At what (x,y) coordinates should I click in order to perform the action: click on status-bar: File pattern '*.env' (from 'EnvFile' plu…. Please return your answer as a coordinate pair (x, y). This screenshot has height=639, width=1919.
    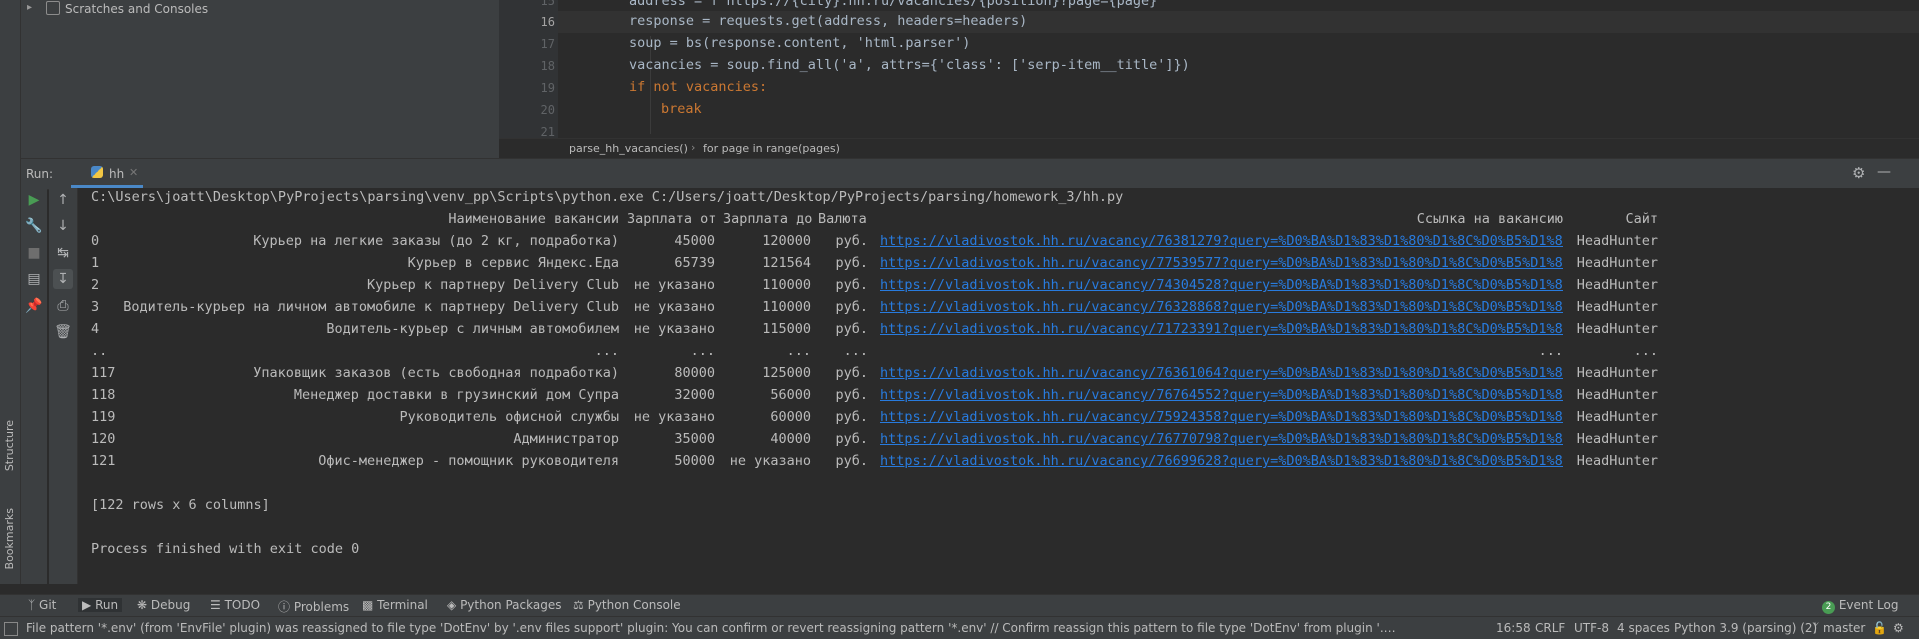
    Looking at the image, I should click on (959, 627).